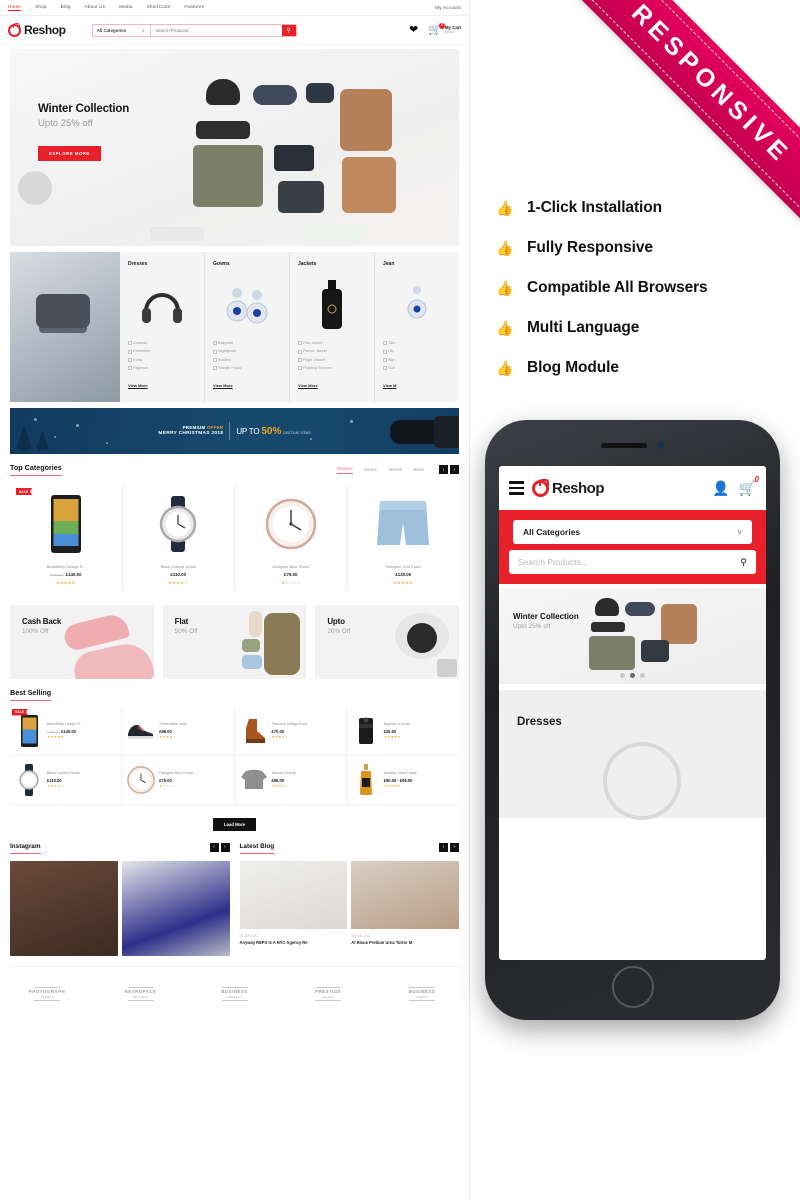 This screenshot has height=1200, width=800. Describe the element at coordinates (739, 532) in the screenshot. I see `chevron-down-icon: ˅` at that location.